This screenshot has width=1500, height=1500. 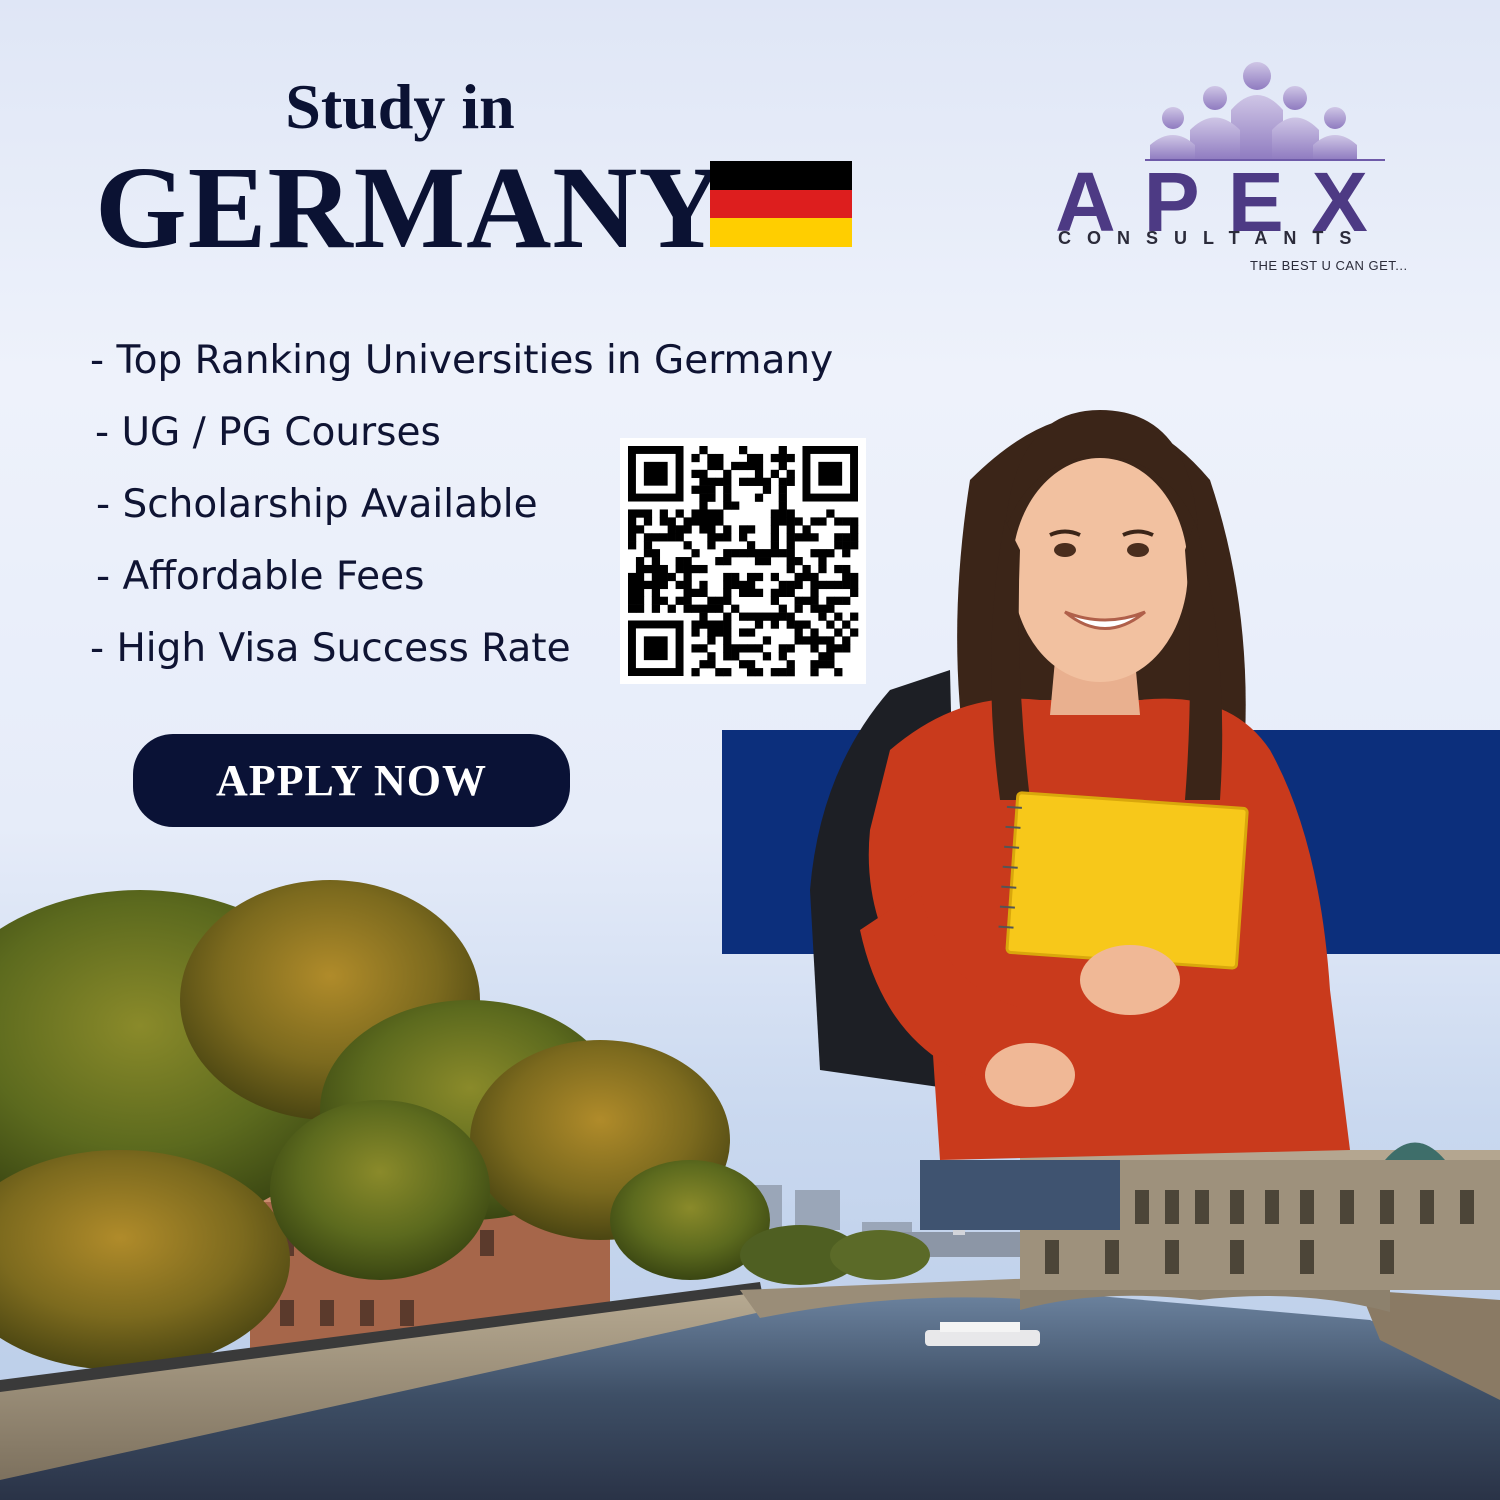 What do you see at coordinates (781, 175) in the screenshot?
I see `flag-stripe-black` at bounding box center [781, 175].